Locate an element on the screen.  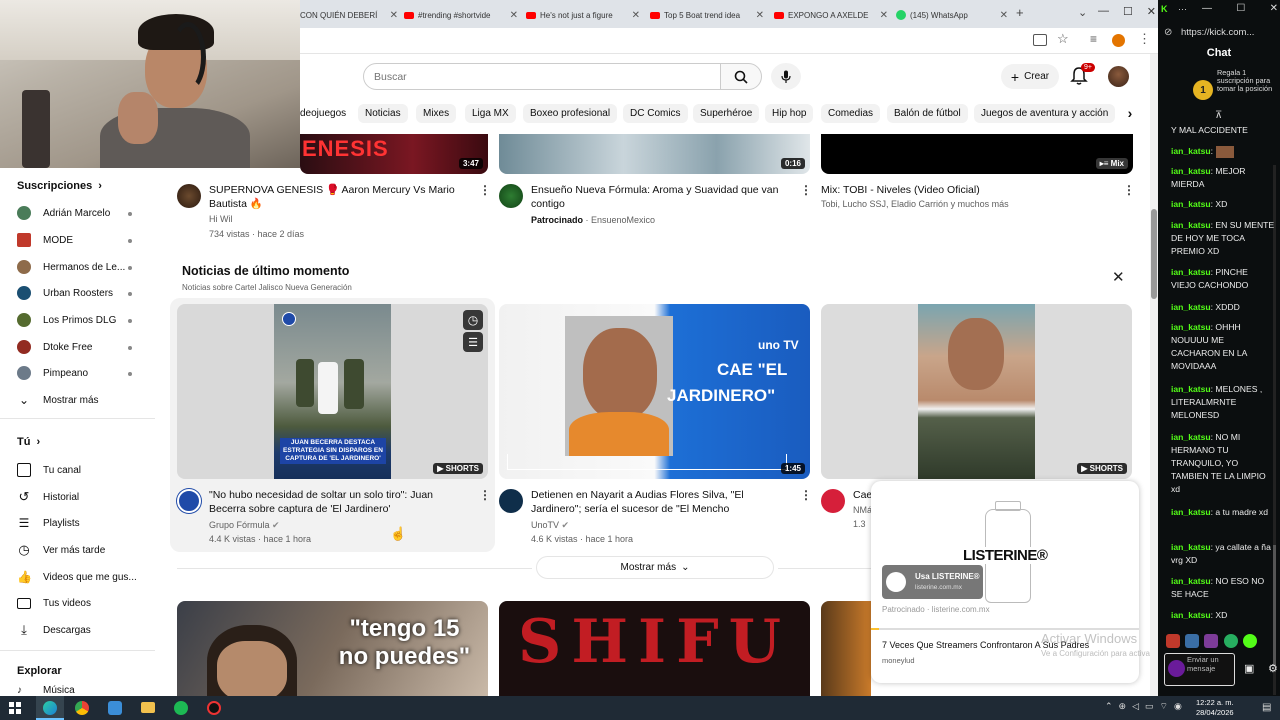
language-icon: ◉ is located at coordinates (1178, 706).